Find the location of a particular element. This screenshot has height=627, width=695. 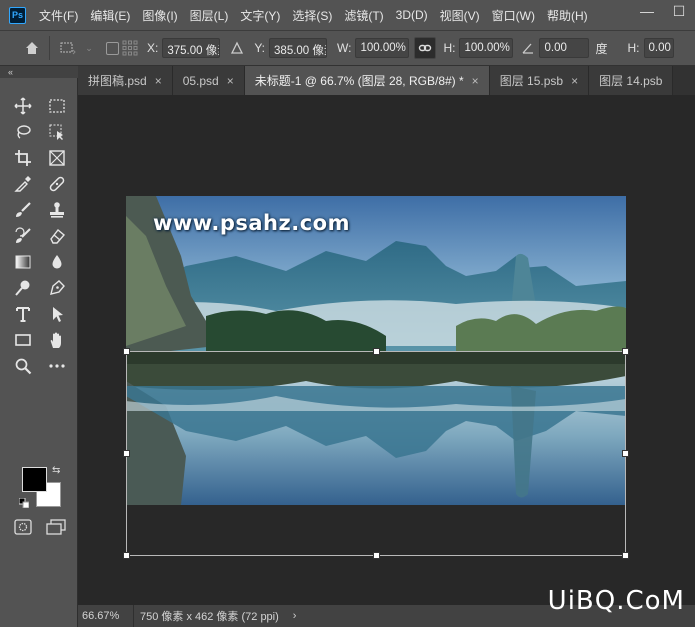

toolbox: ⇆ is located at coordinates (39, 352).